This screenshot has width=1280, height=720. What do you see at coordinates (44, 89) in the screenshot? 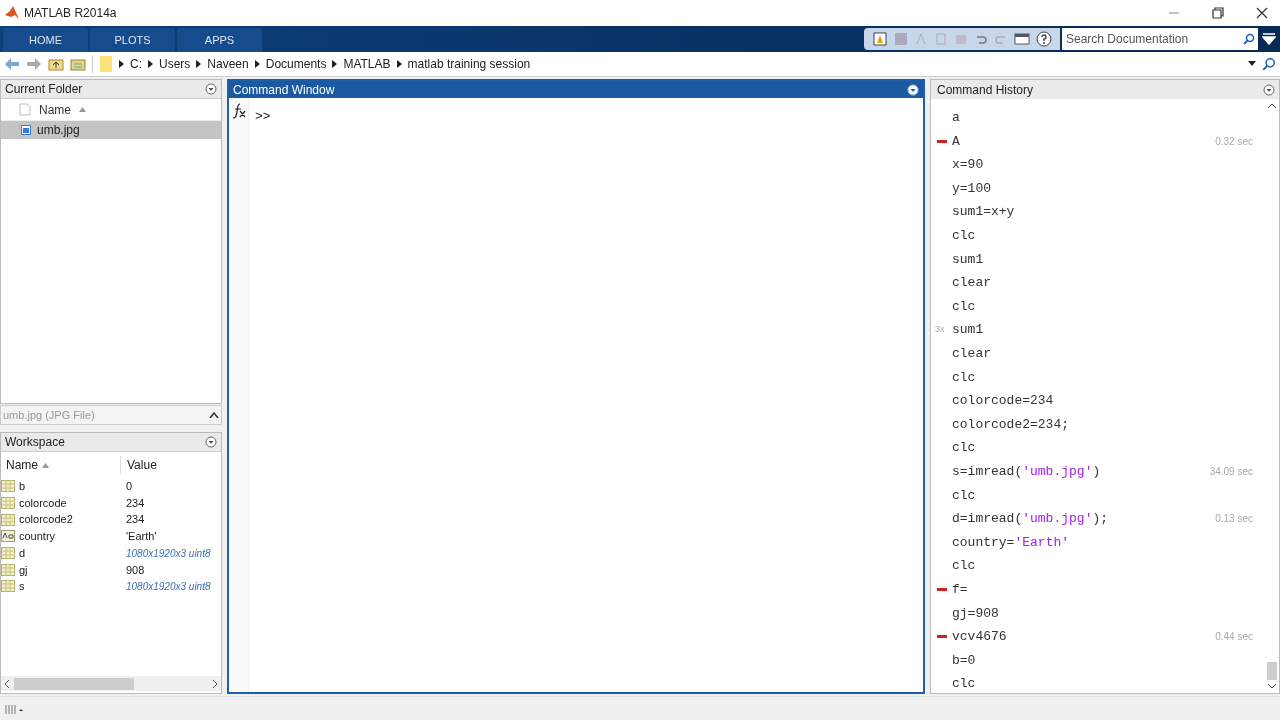
I see `panel-title: Current Folder` at bounding box center [44, 89].